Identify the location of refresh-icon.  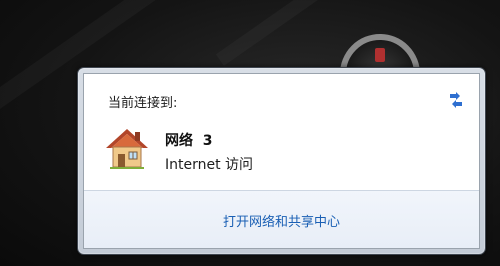
(456, 100).